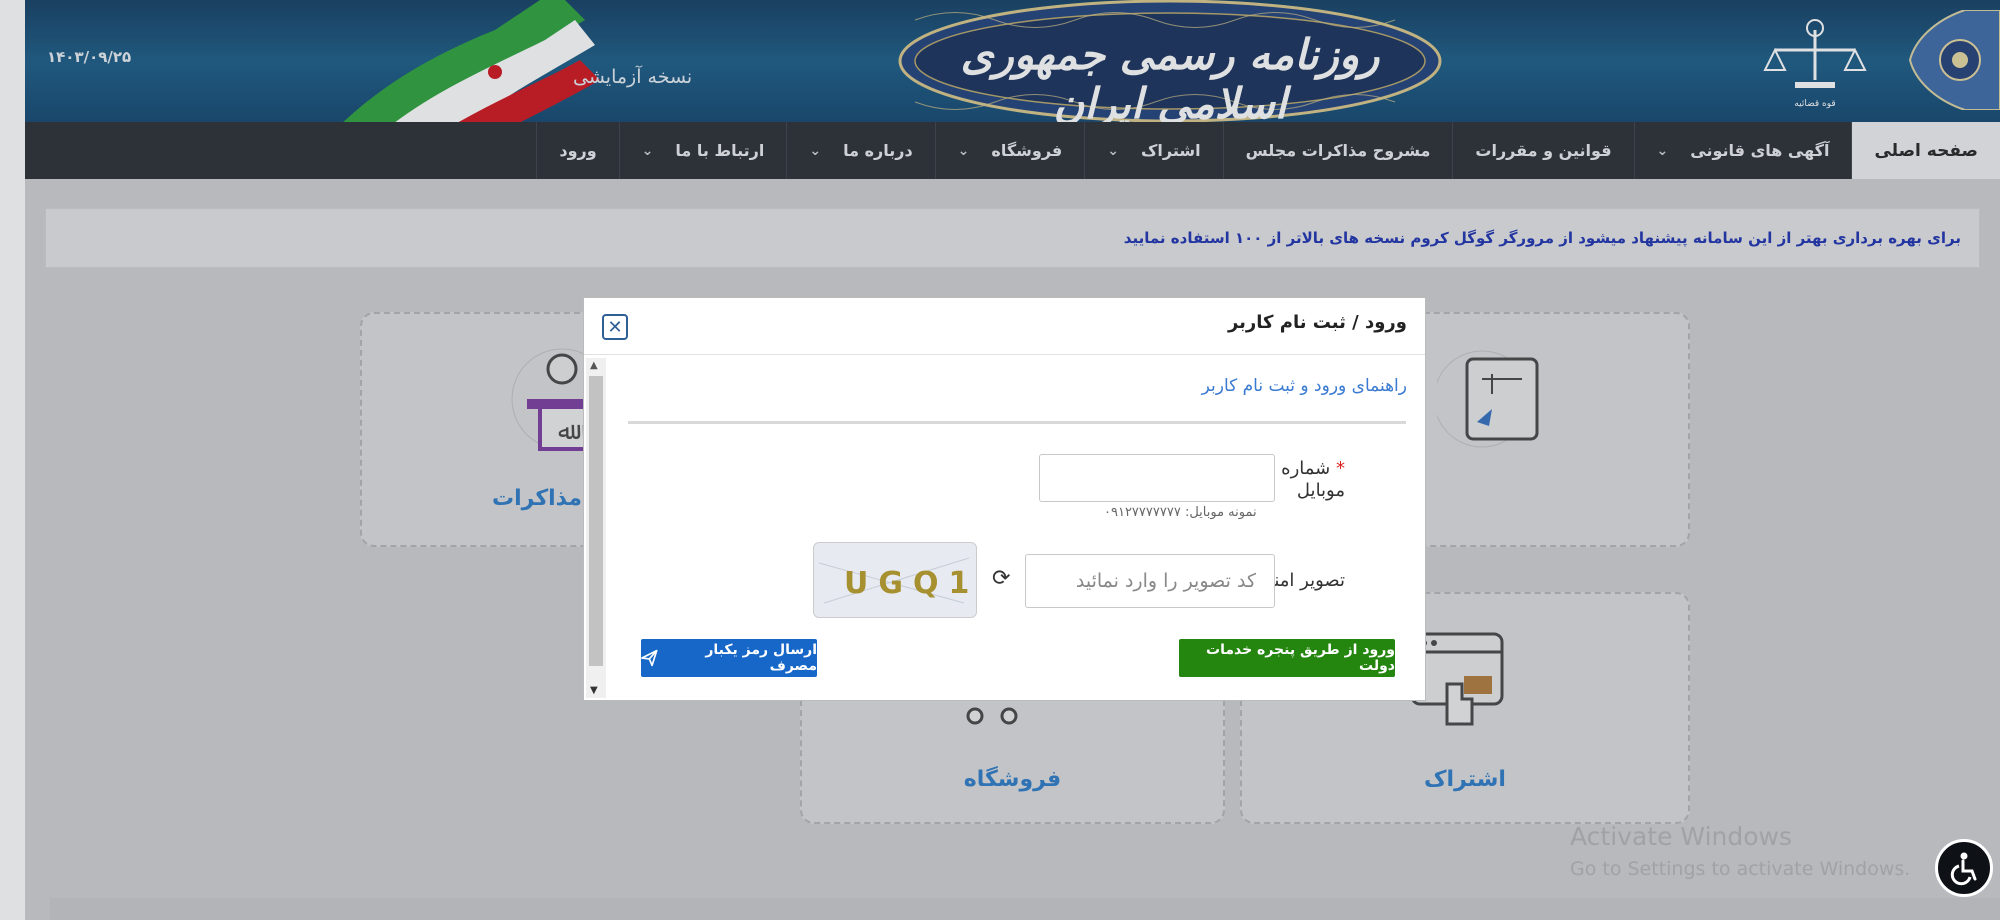 The height and width of the screenshot is (920, 2000). What do you see at coordinates (1150, 581) in the screenshot?
I see `captcha-input: کد تصویر را وارد نمائید` at bounding box center [1150, 581].